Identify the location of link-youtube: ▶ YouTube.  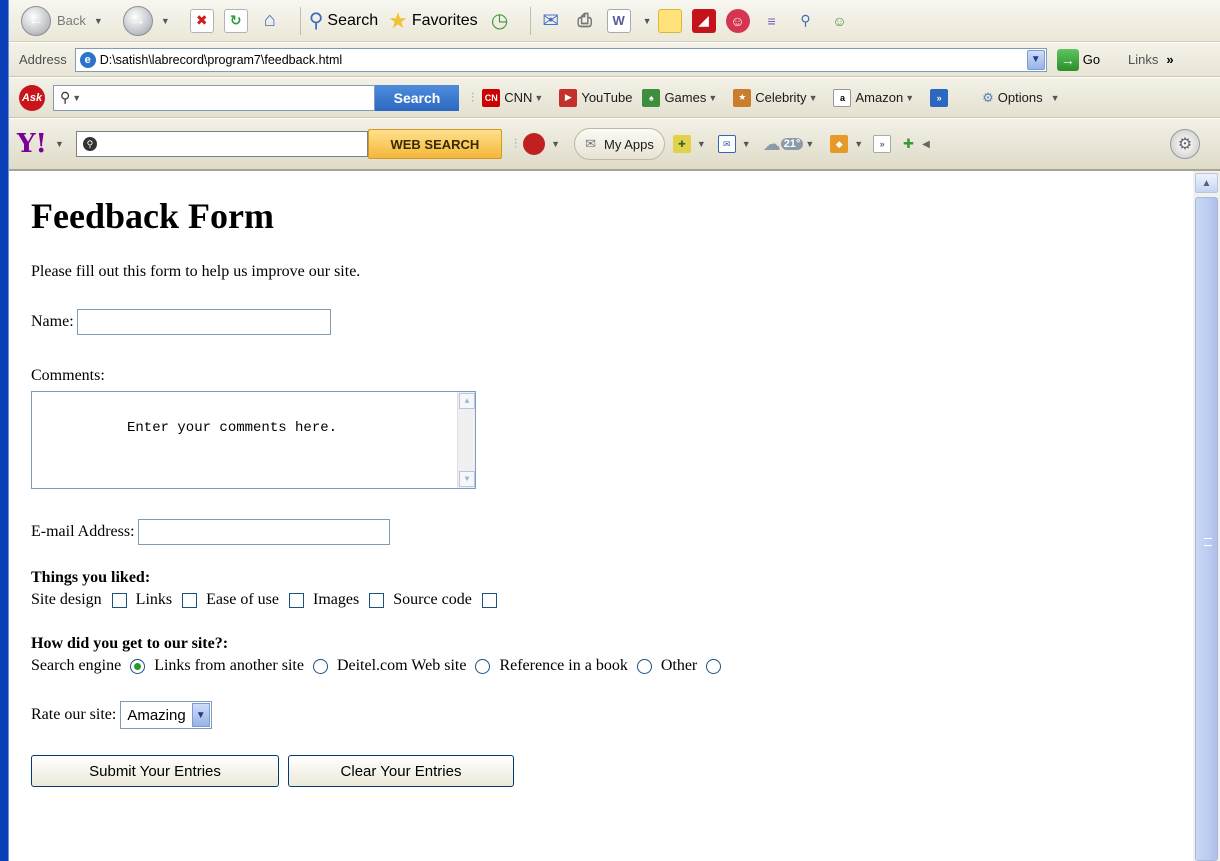
(596, 97).